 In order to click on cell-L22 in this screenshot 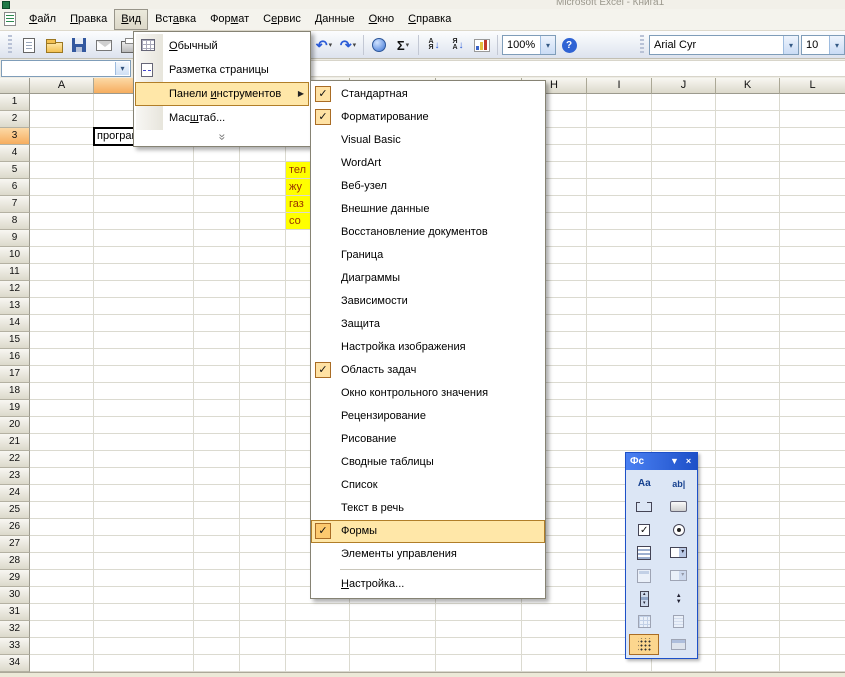, I will do `click(812, 459)`.